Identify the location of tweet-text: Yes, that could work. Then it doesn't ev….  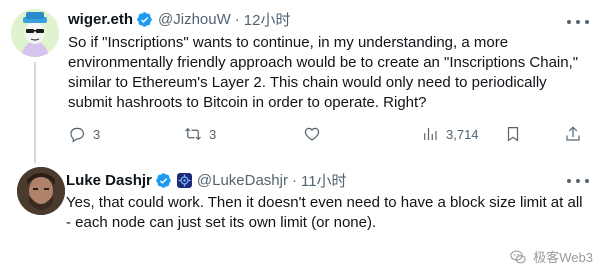
(324, 212).